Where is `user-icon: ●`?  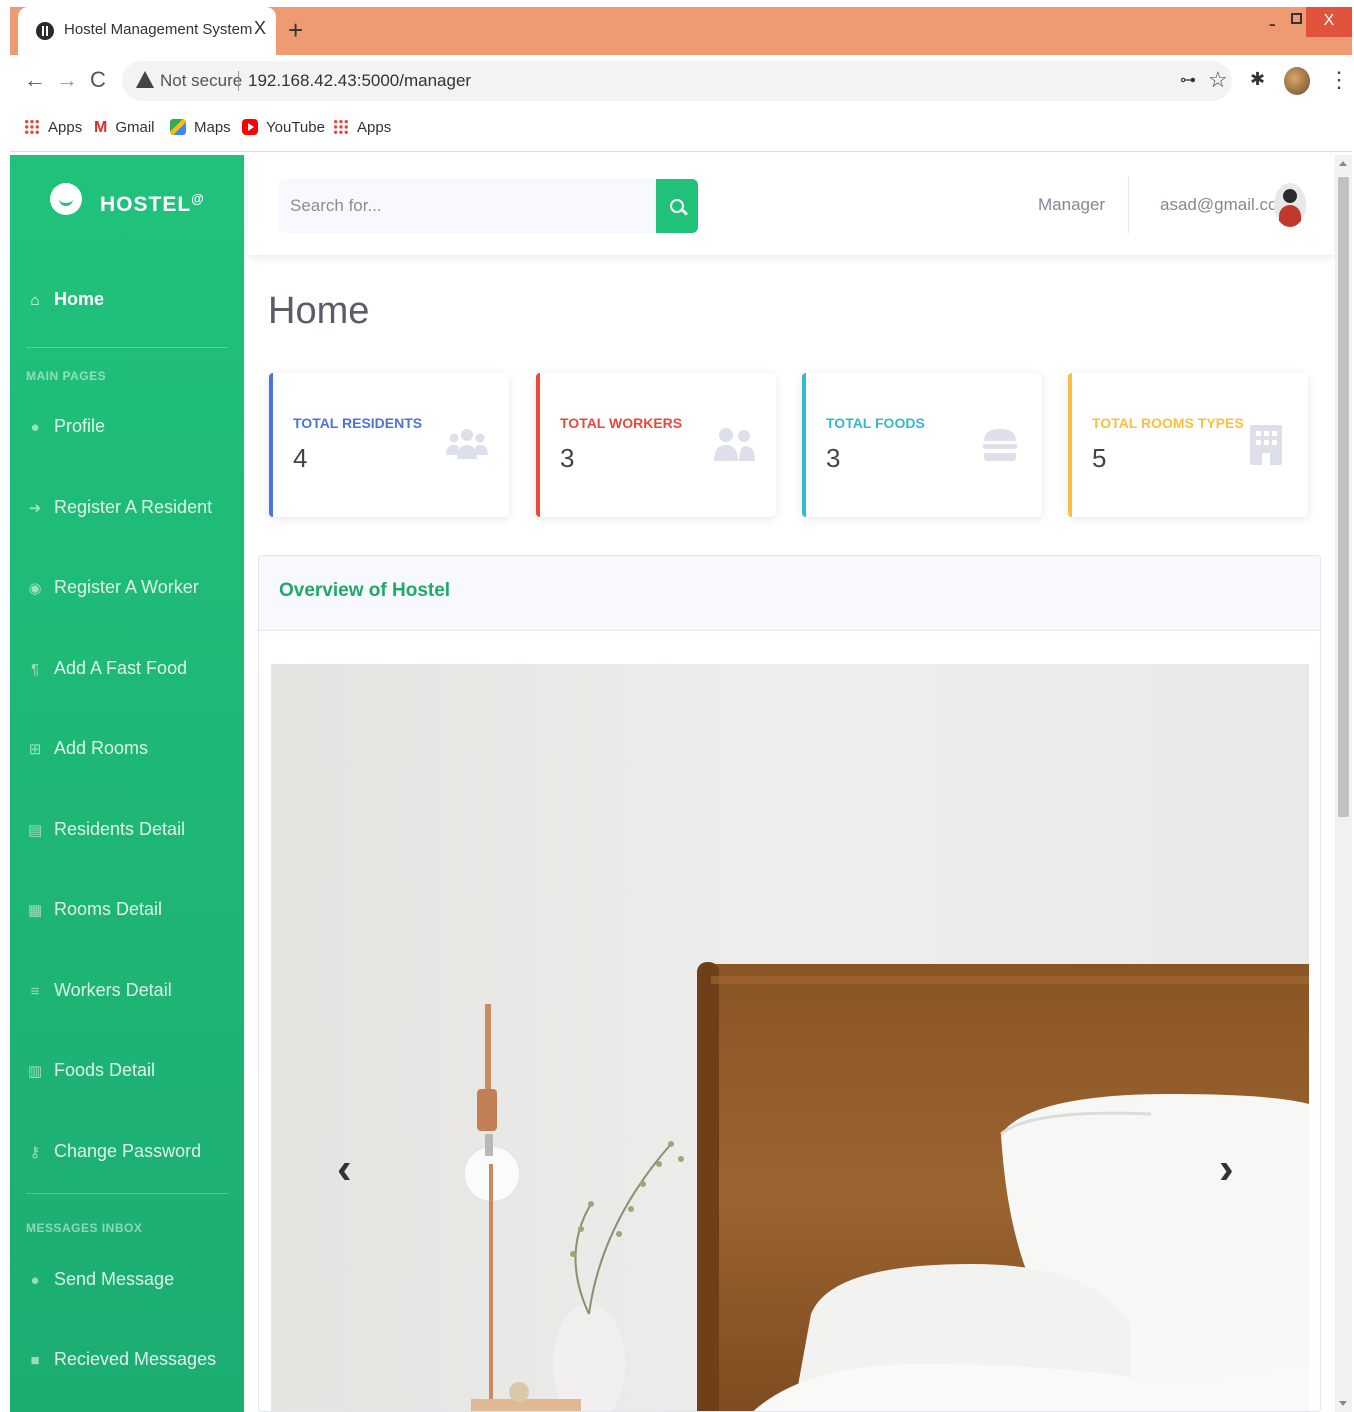 user-icon: ● is located at coordinates (35, 427).